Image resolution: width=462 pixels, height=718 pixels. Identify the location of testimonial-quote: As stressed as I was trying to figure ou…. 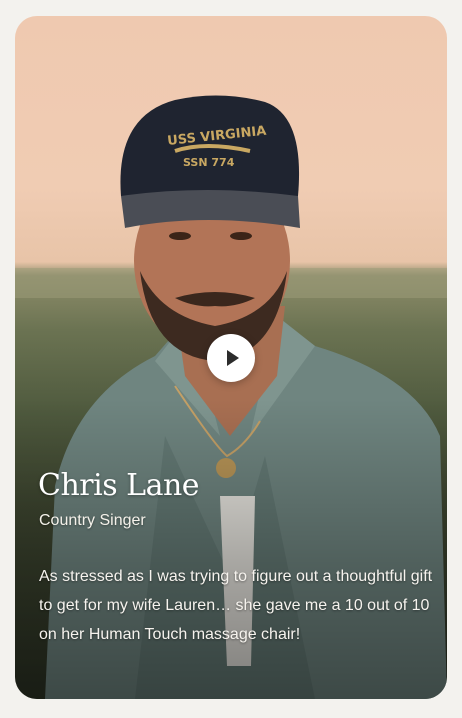
(236, 605).